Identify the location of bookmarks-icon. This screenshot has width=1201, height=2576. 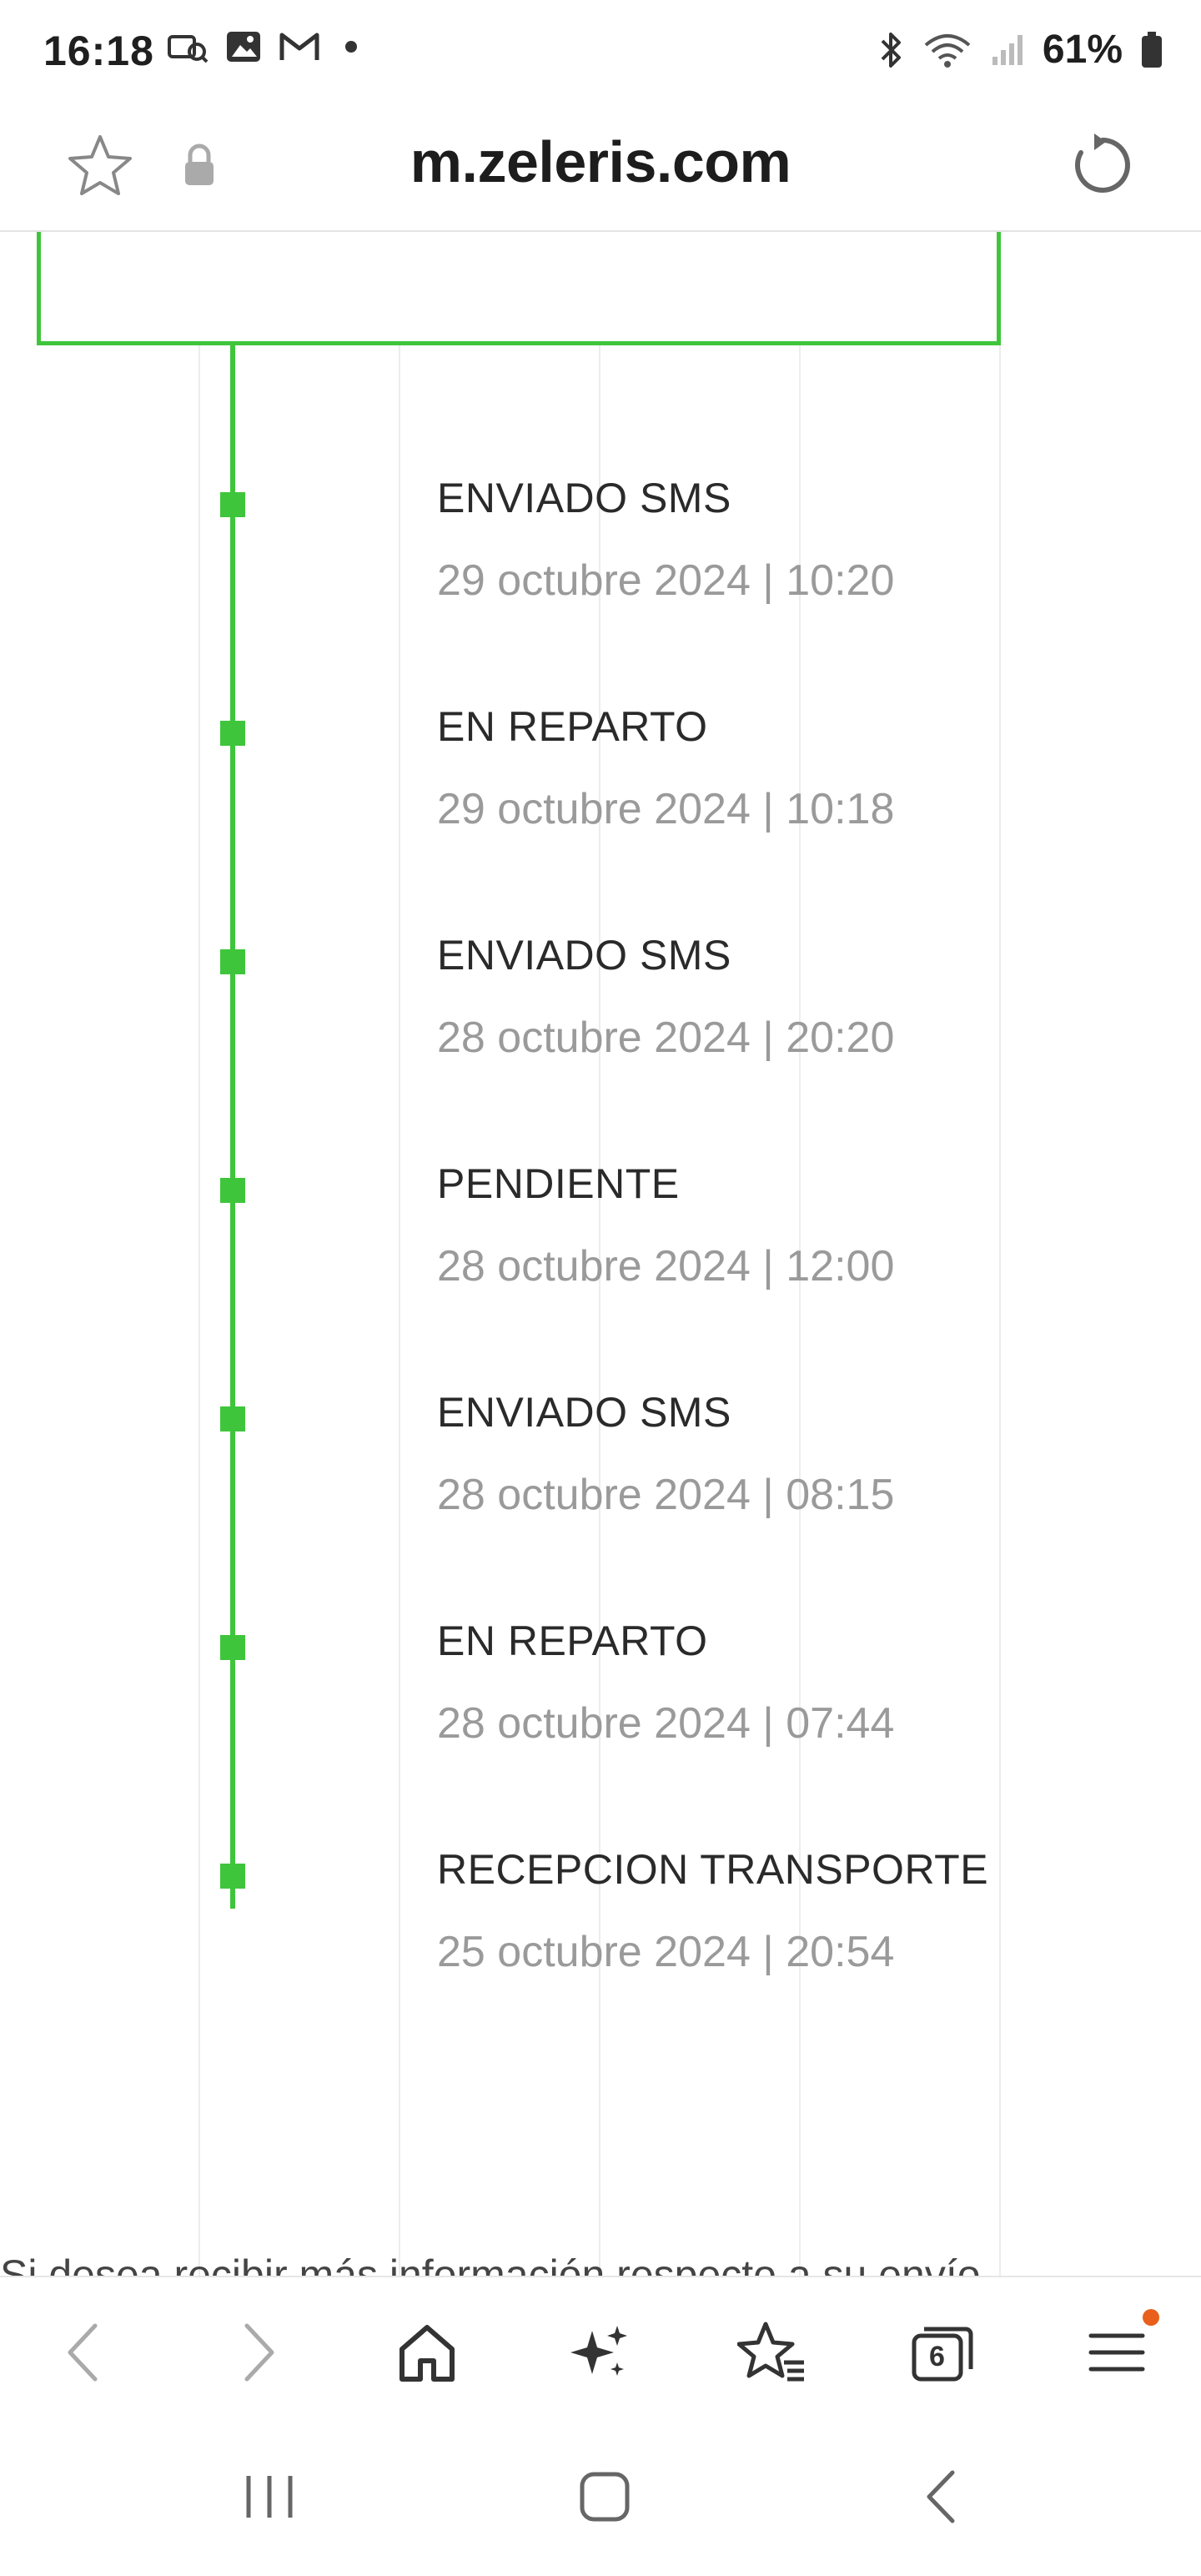
(772, 2352).